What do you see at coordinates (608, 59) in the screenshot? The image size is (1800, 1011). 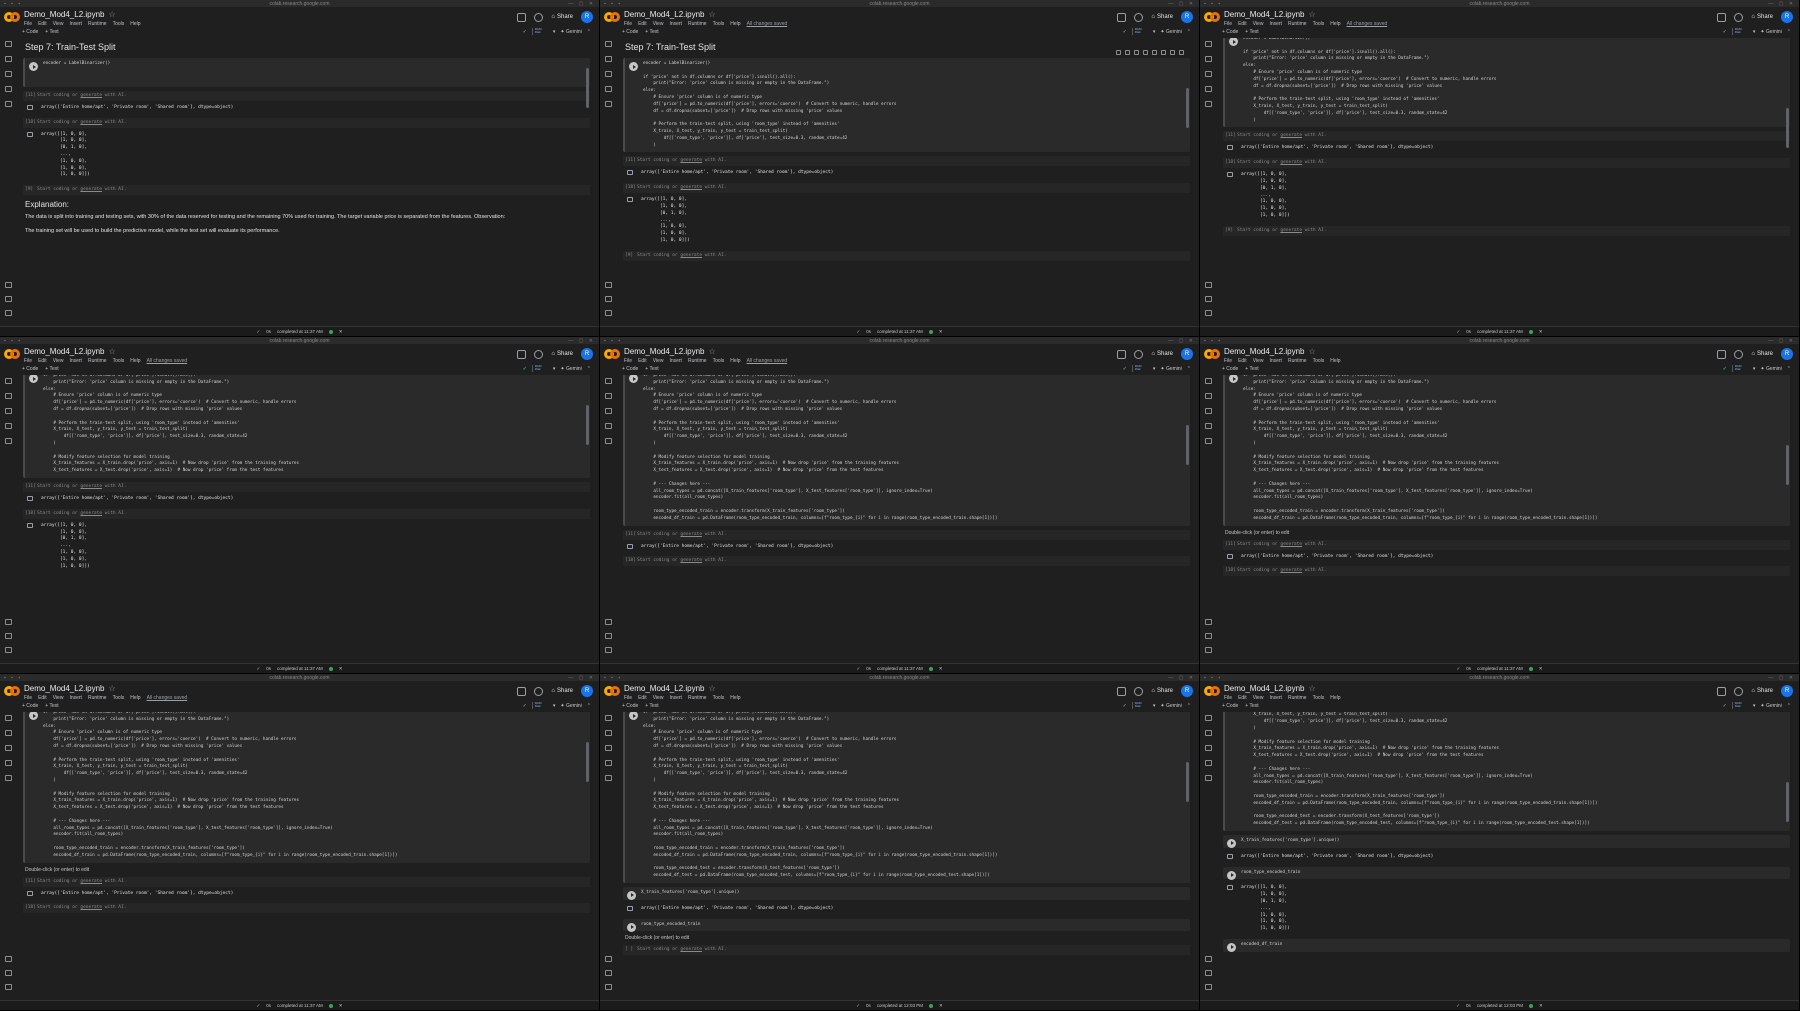 I see `search-icon` at bounding box center [608, 59].